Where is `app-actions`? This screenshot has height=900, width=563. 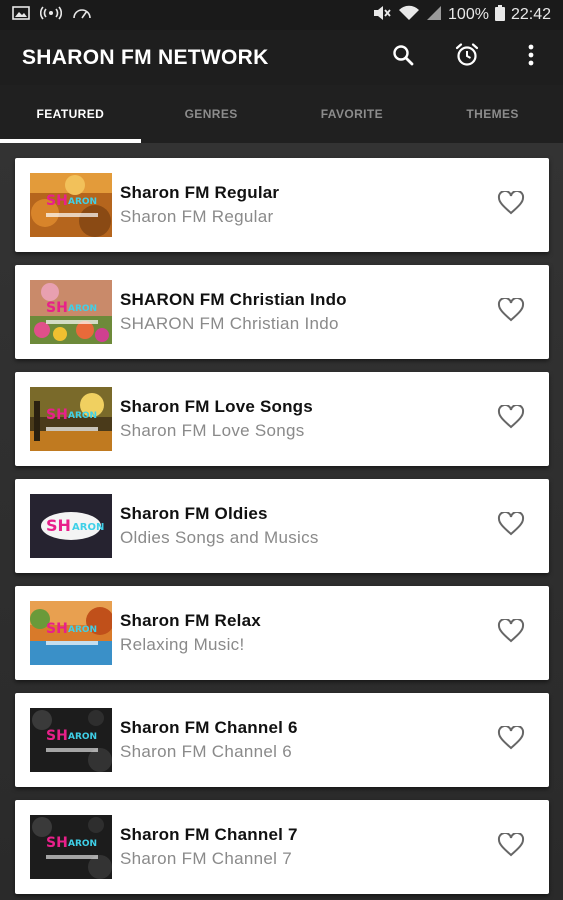
app-actions is located at coordinates (467, 57).